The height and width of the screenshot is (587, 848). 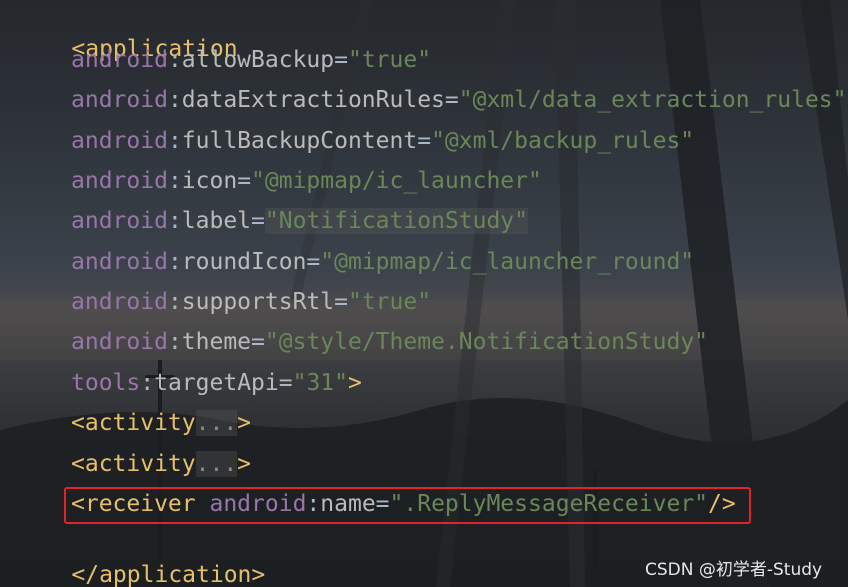 I want to click on attr-name: label, so click(x=216, y=221).